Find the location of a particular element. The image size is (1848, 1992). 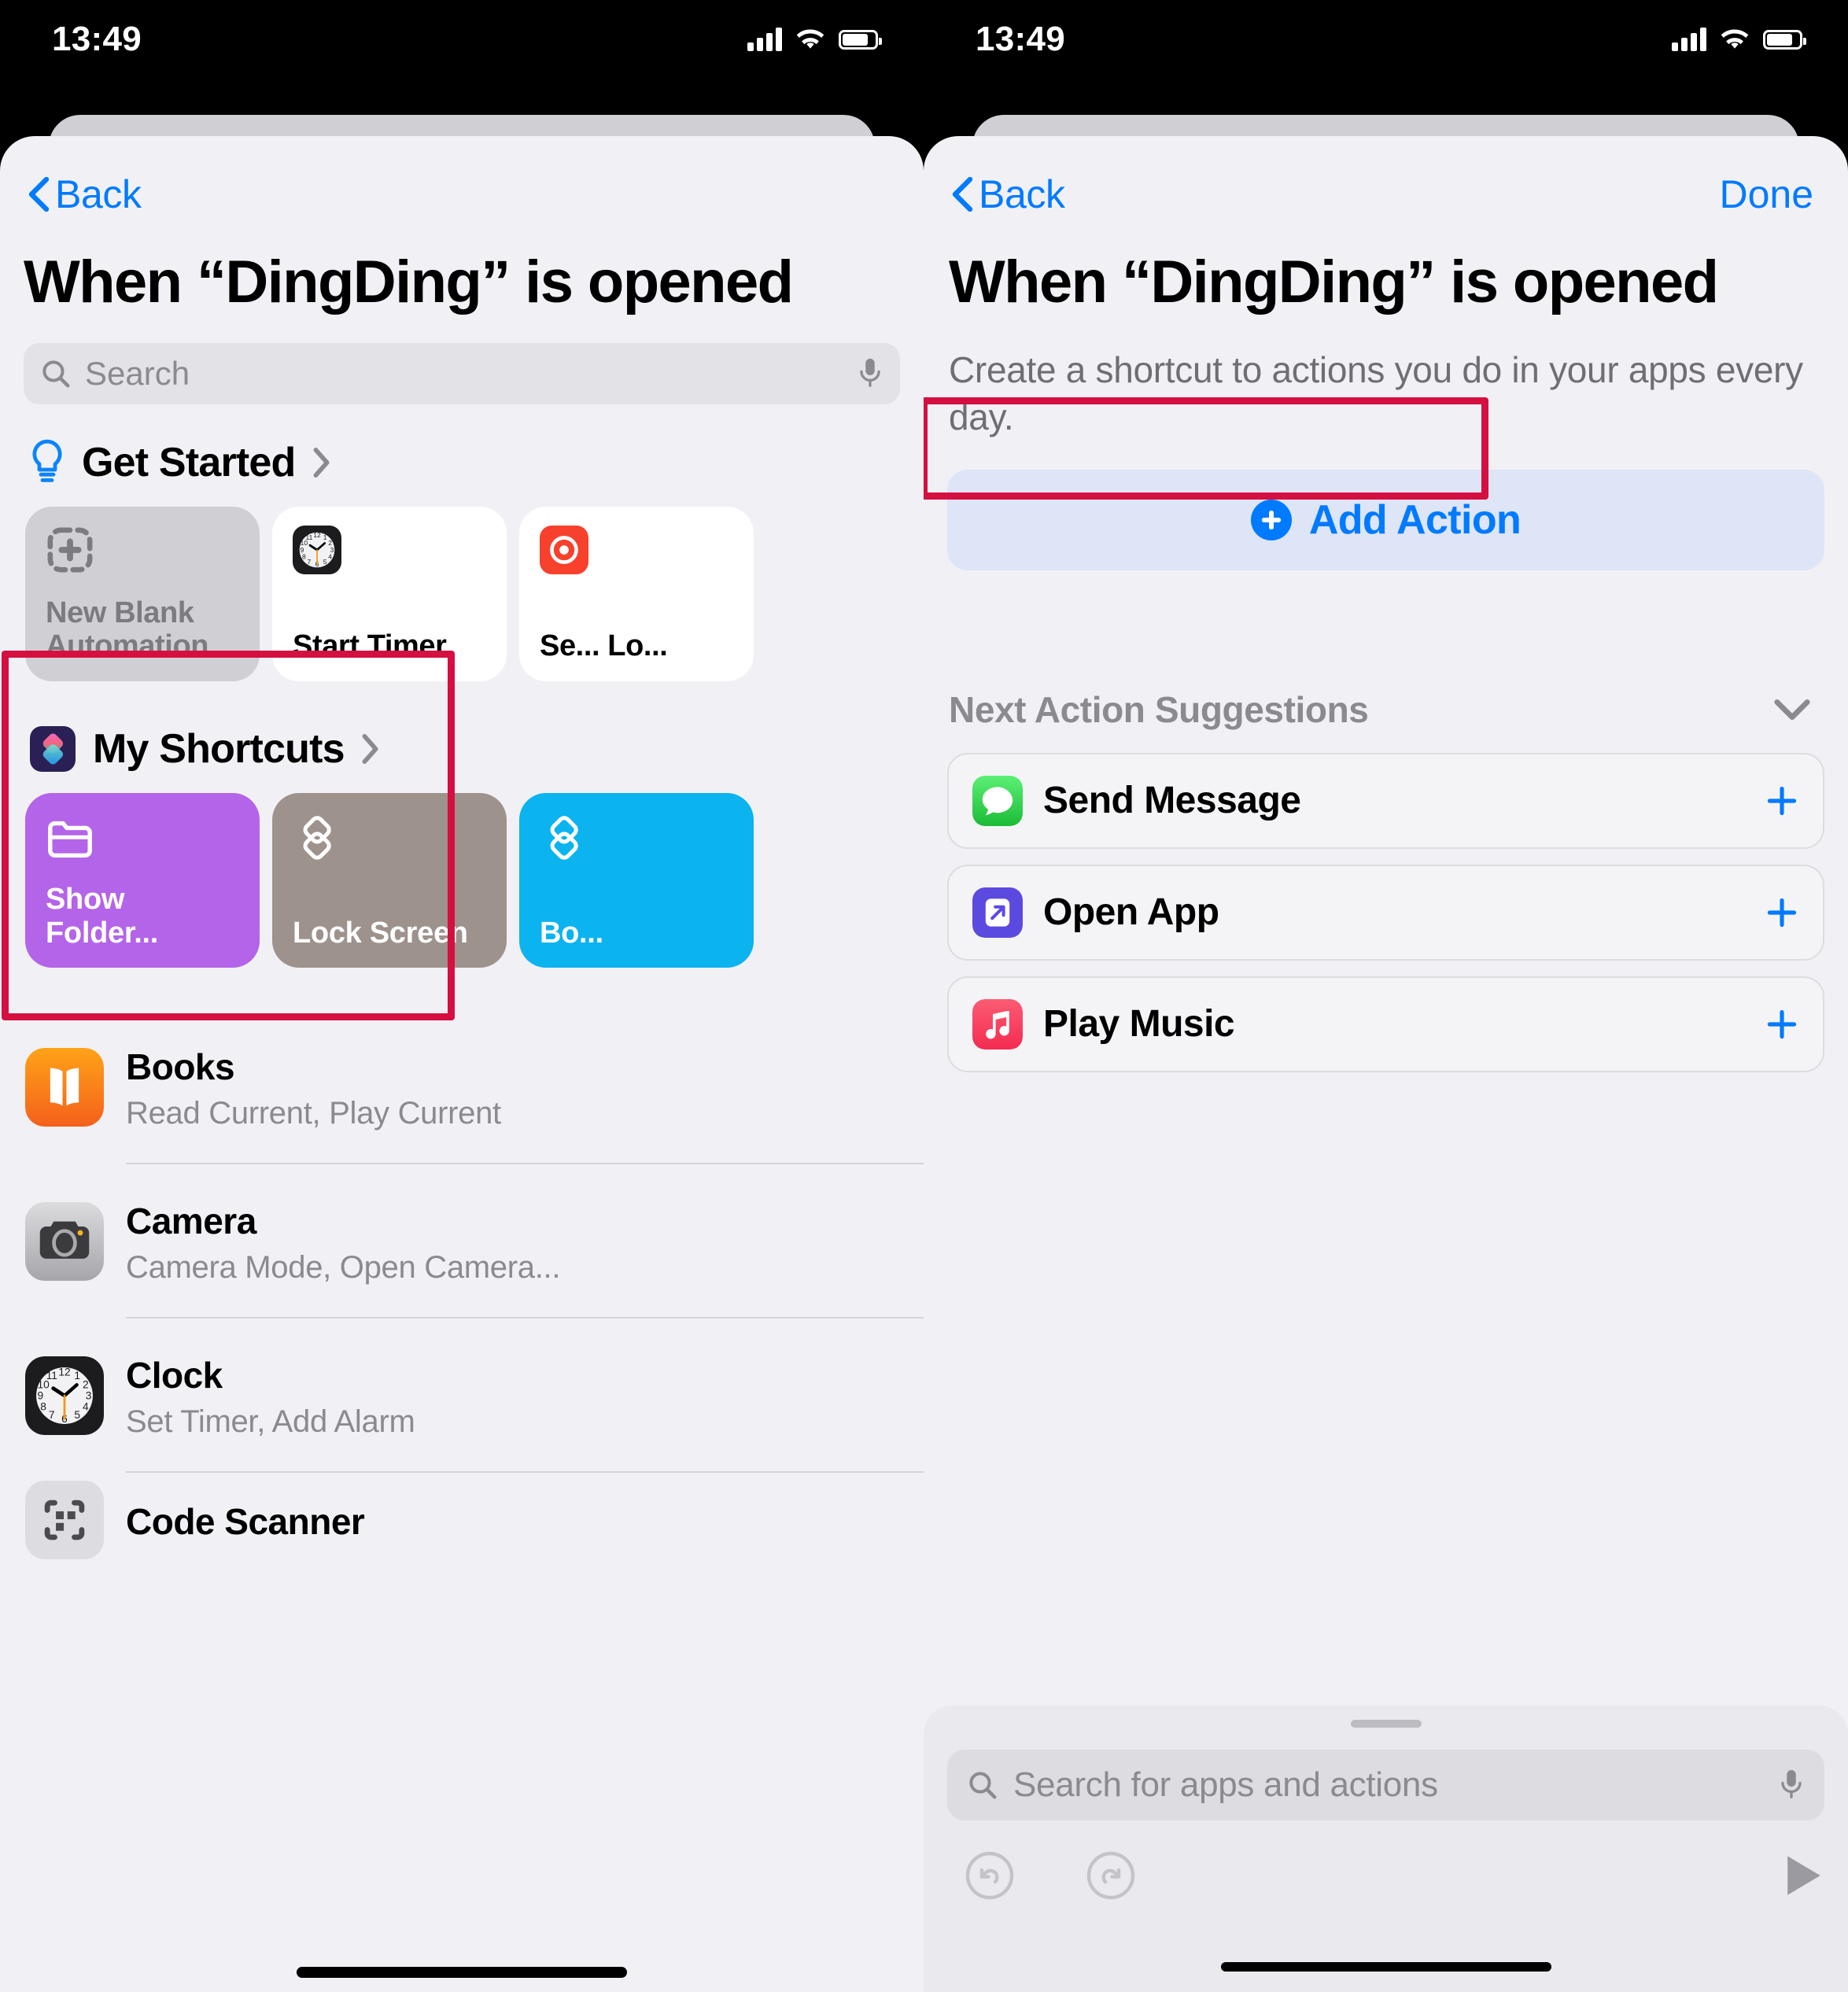

suggestion-play-music: Play Music is located at coordinates (1385, 1024).